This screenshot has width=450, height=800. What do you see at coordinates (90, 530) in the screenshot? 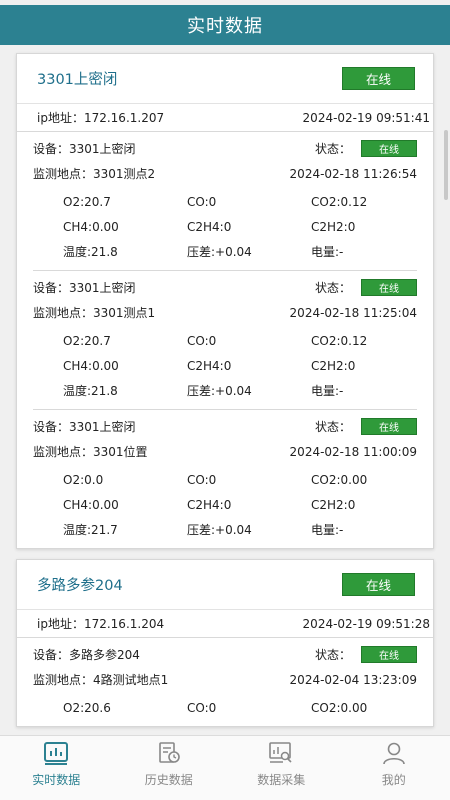
I see `reading-value: 温度:21.7` at bounding box center [90, 530].